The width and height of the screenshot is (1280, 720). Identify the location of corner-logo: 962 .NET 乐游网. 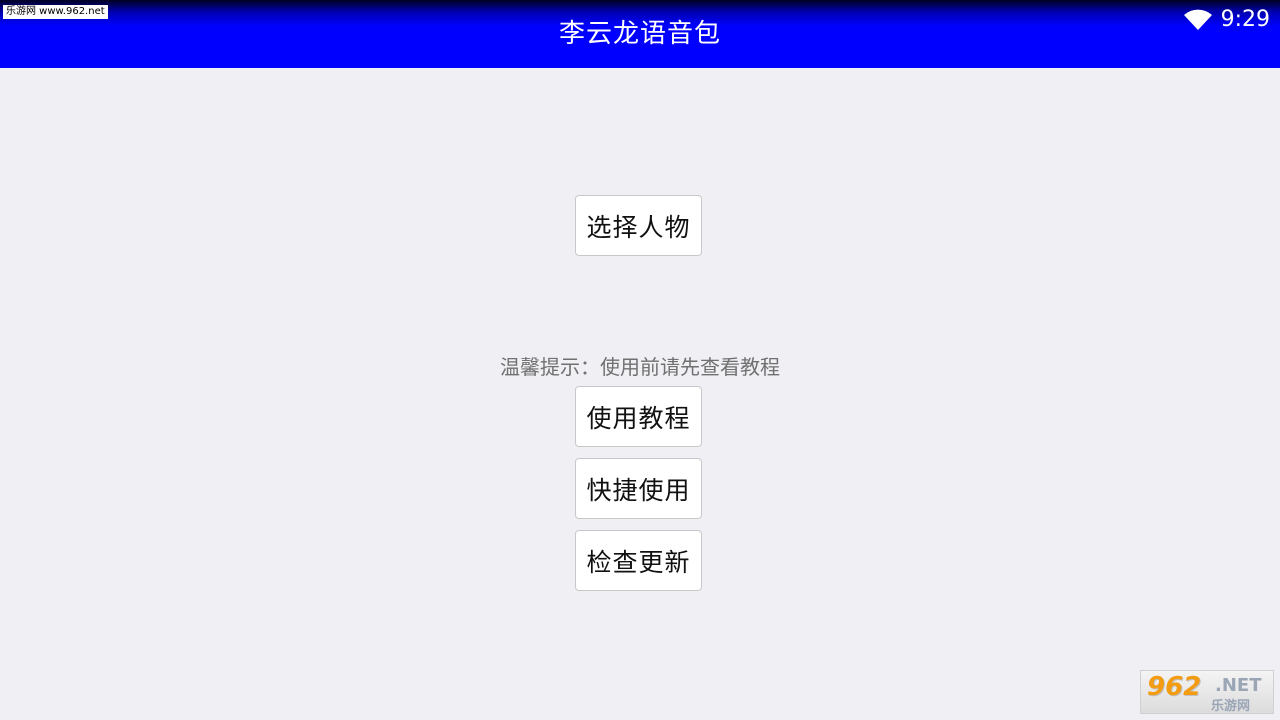
(1207, 692).